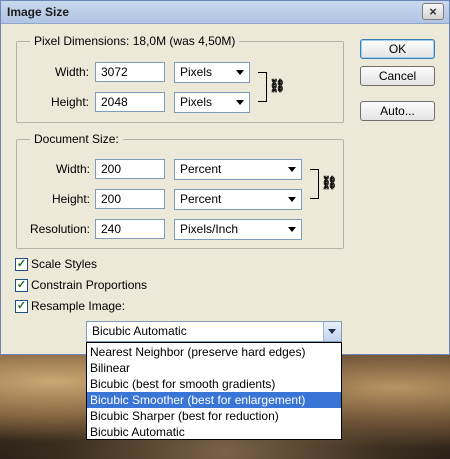  I want to click on pixel-width-unit-select: Pixels, so click(212, 72).